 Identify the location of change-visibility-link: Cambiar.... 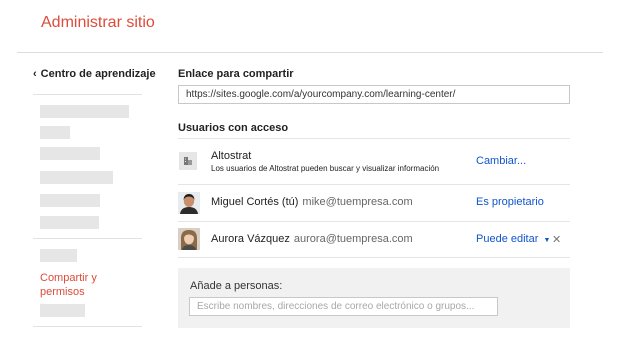
(501, 161).